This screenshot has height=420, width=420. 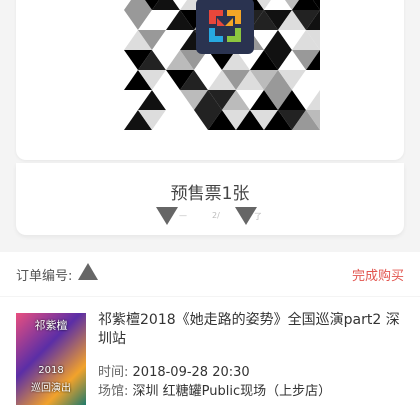 I want to click on event-poster: 祁紫檀 2018 巡回演出, so click(x=51, y=359).